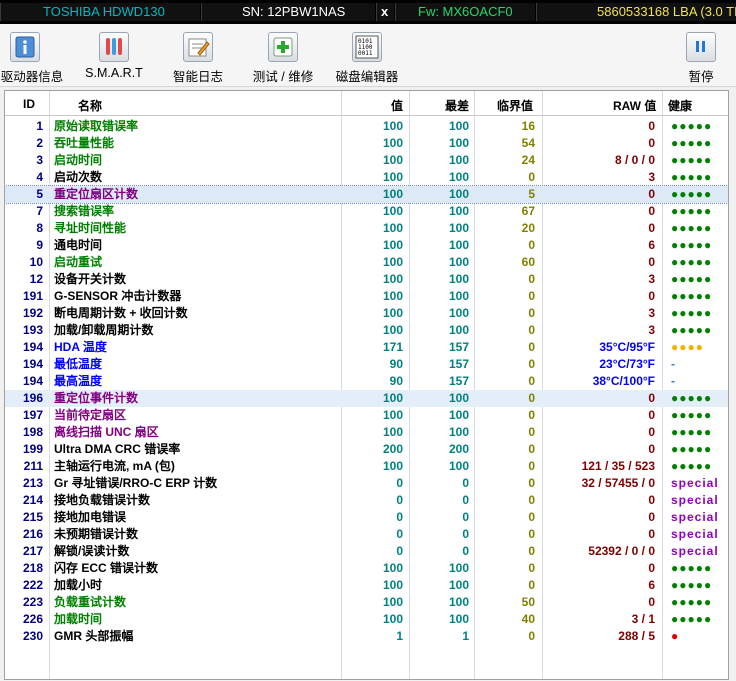 Image resolution: width=736 pixels, height=681 pixels. I want to click on attr-name: 负载重试计数, so click(90, 602).